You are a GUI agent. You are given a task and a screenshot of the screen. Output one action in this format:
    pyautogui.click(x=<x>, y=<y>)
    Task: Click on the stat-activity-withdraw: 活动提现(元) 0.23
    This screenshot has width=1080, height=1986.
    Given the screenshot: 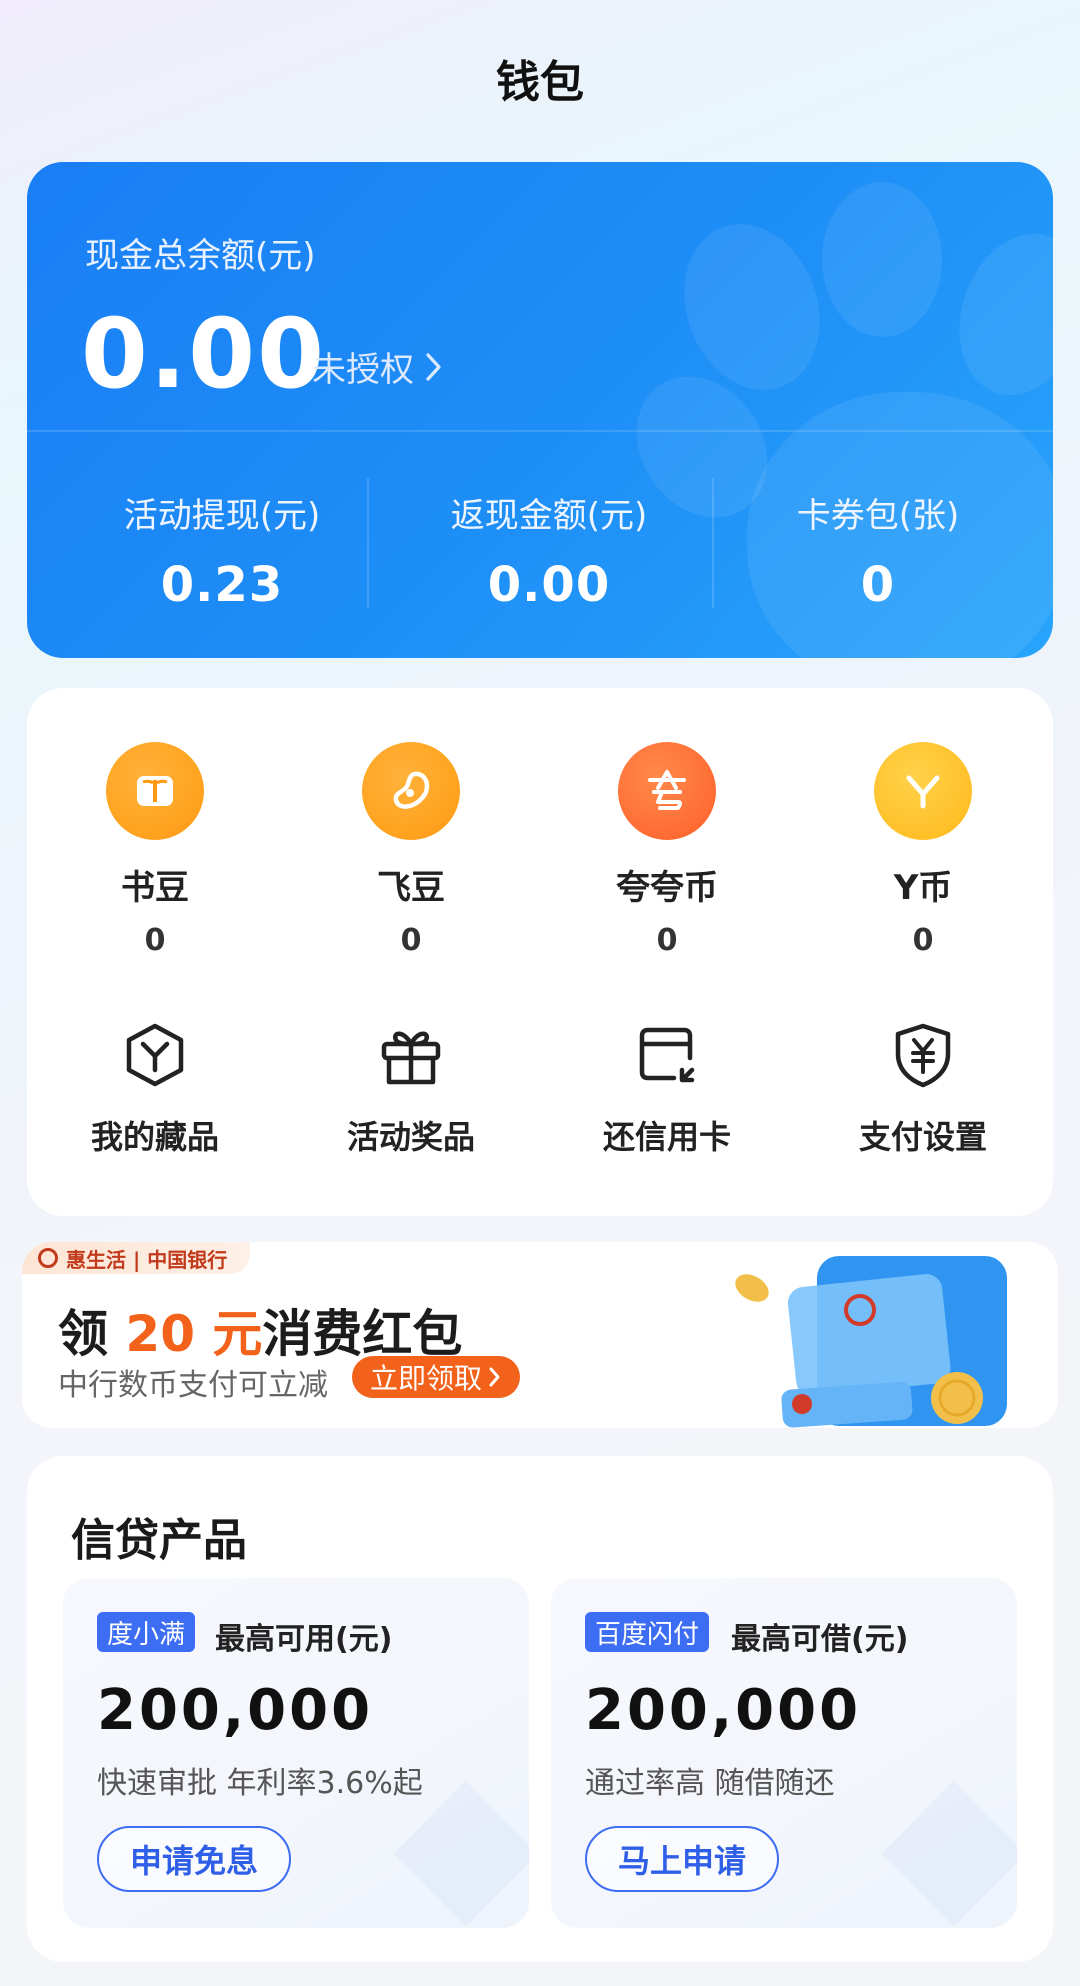 What is the action you would take?
    pyautogui.click(x=222, y=550)
    